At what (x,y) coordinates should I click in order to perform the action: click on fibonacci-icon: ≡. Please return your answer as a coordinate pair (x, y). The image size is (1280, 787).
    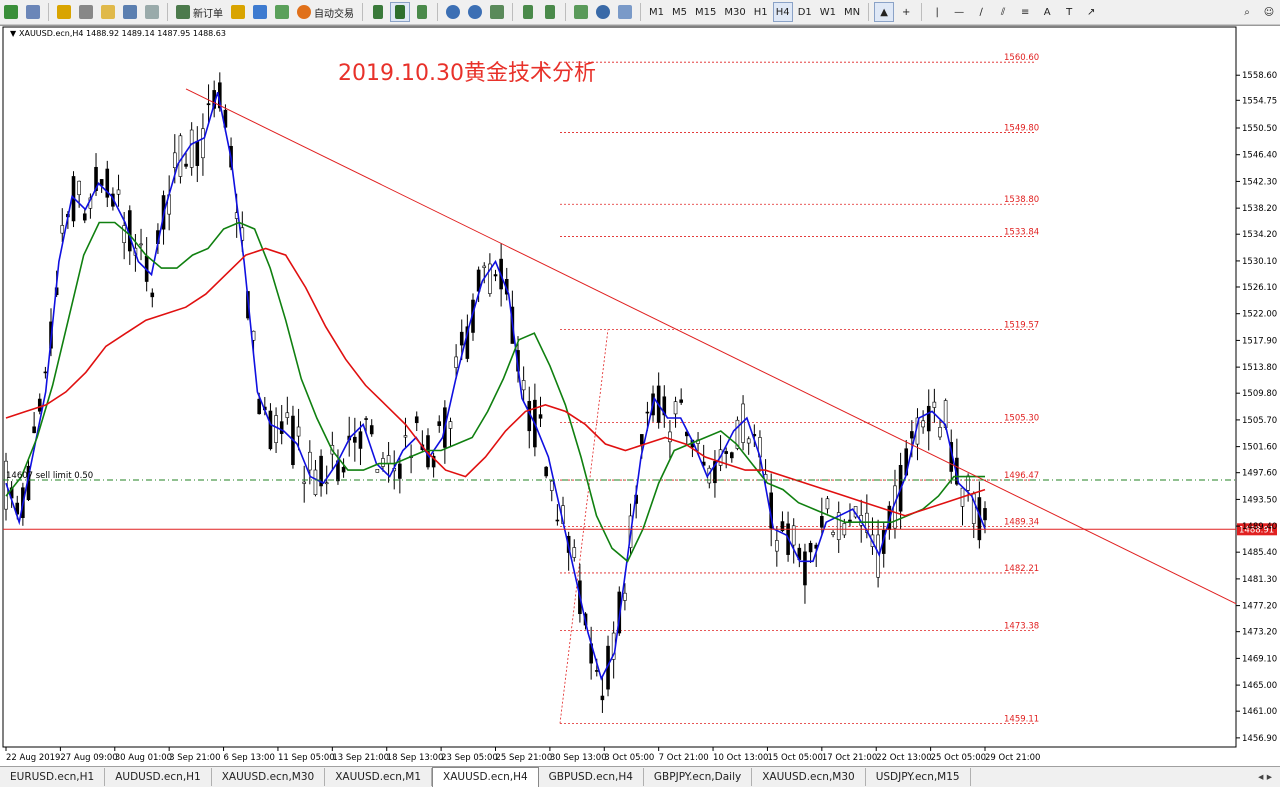
    Looking at the image, I should click on (1025, 12).